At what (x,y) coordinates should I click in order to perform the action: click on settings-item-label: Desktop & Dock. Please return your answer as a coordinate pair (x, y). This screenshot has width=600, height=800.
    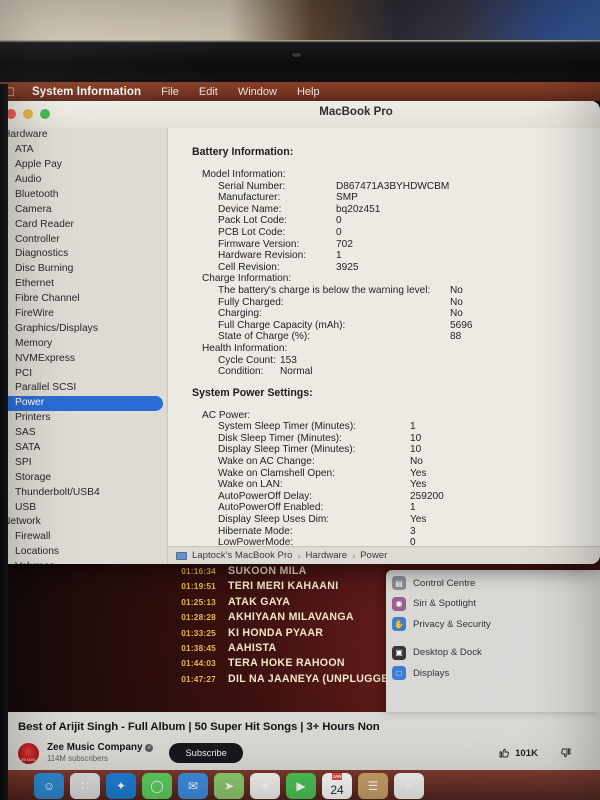
    Looking at the image, I should click on (447, 652).